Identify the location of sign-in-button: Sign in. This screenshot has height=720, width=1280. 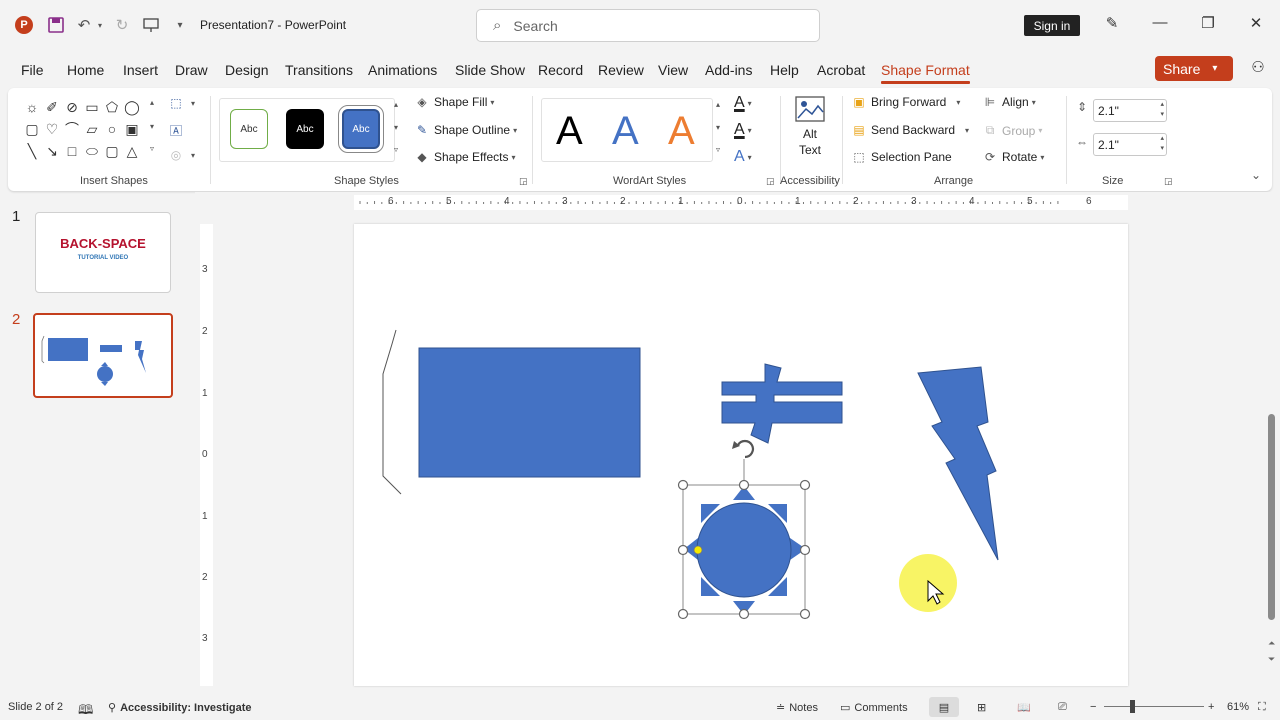
(1052, 25).